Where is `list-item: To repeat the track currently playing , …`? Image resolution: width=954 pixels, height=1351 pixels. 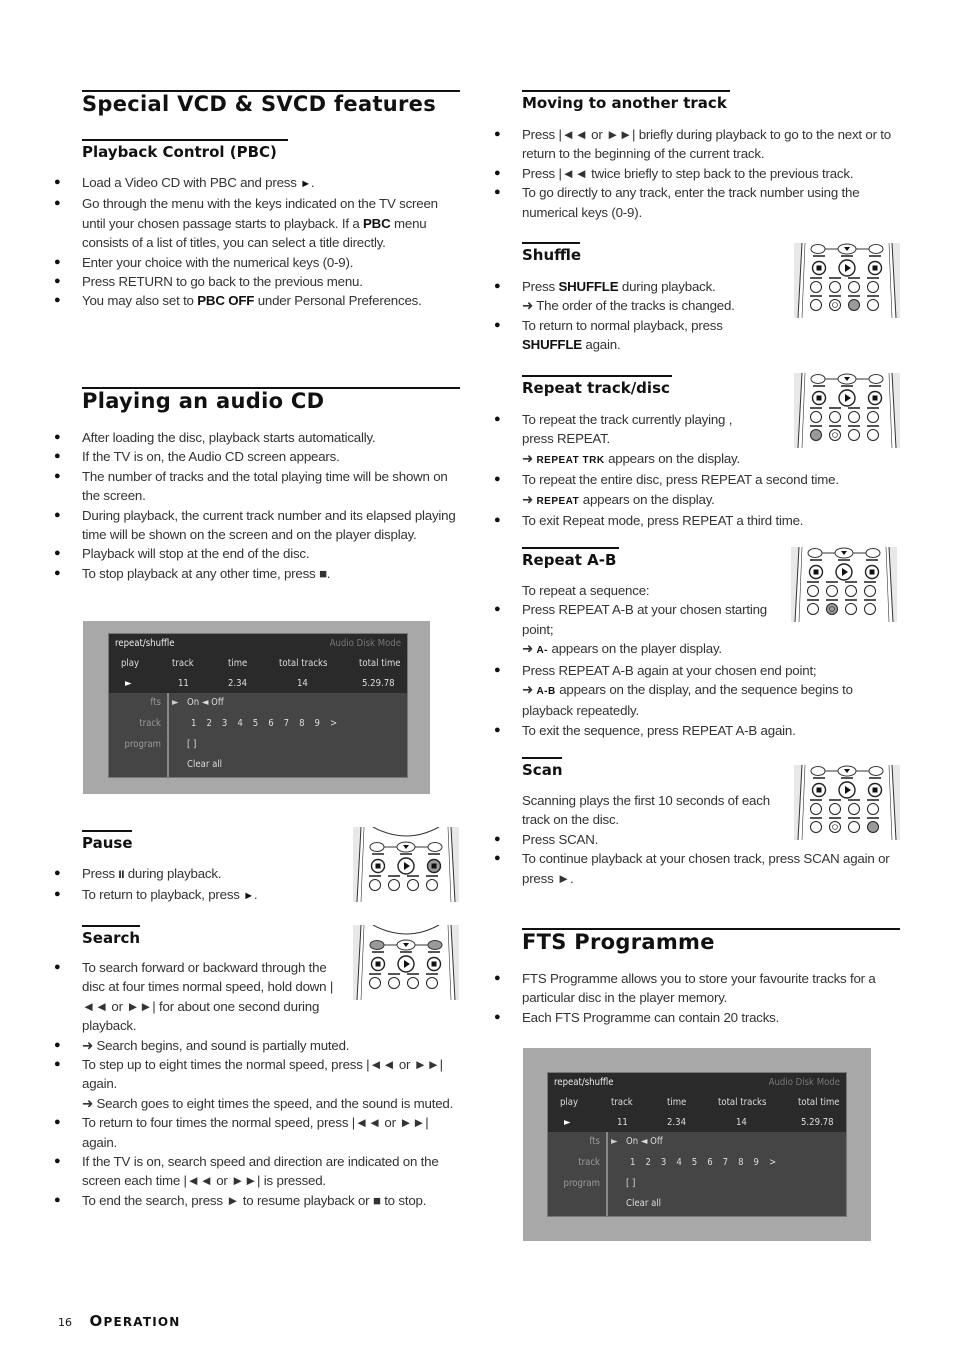
list-item: To repeat the track currently playing , … is located at coordinates (630, 429).